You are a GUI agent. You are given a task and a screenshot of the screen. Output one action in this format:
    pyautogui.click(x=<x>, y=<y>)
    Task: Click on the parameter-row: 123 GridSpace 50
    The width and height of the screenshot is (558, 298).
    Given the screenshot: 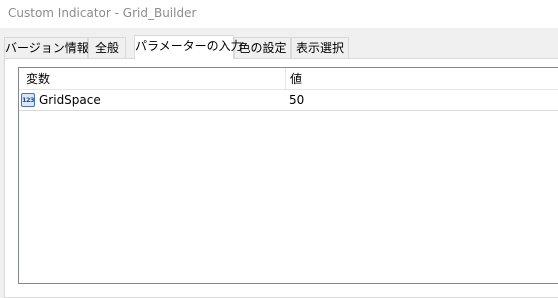 What is the action you would take?
    pyautogui.click(x=288, y=101)
    